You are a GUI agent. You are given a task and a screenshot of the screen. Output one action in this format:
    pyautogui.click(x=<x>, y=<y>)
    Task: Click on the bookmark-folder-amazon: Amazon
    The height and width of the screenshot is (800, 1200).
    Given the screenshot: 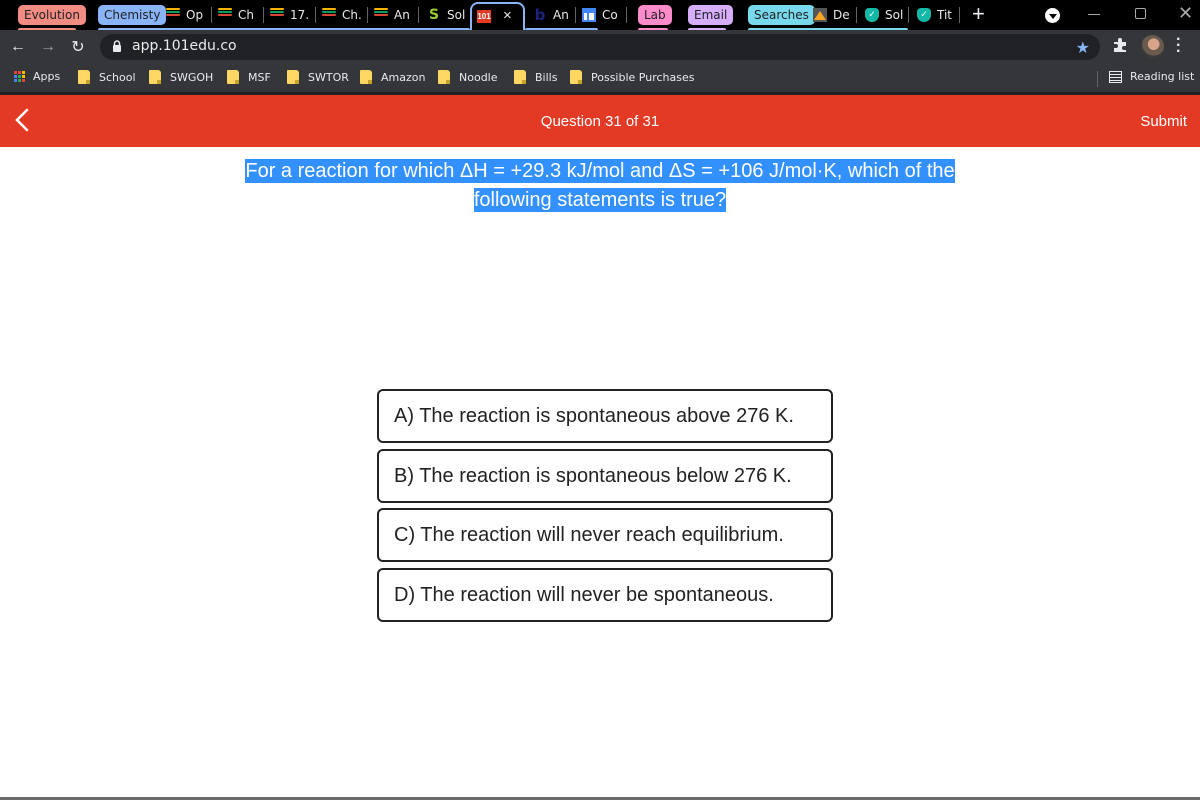 What is the action you would take?
    pyautogui.click(x=392, y=77)
    